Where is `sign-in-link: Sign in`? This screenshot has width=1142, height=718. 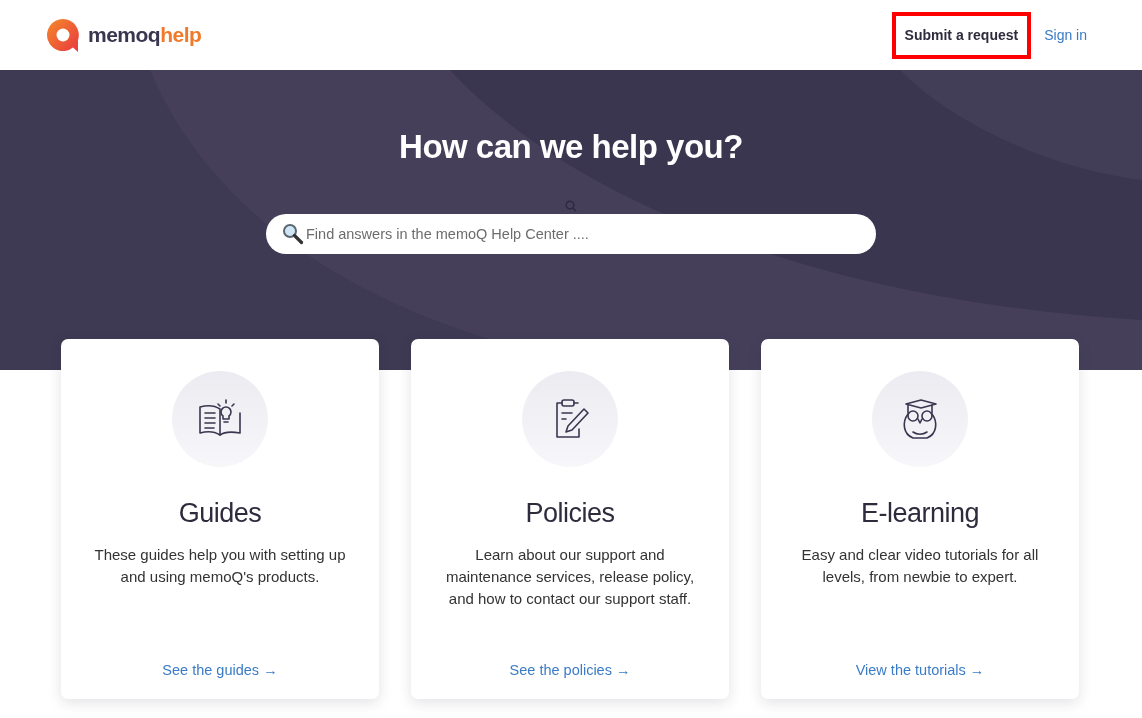 sign-in-link: Sign in is located at coordinates (1065, 35).